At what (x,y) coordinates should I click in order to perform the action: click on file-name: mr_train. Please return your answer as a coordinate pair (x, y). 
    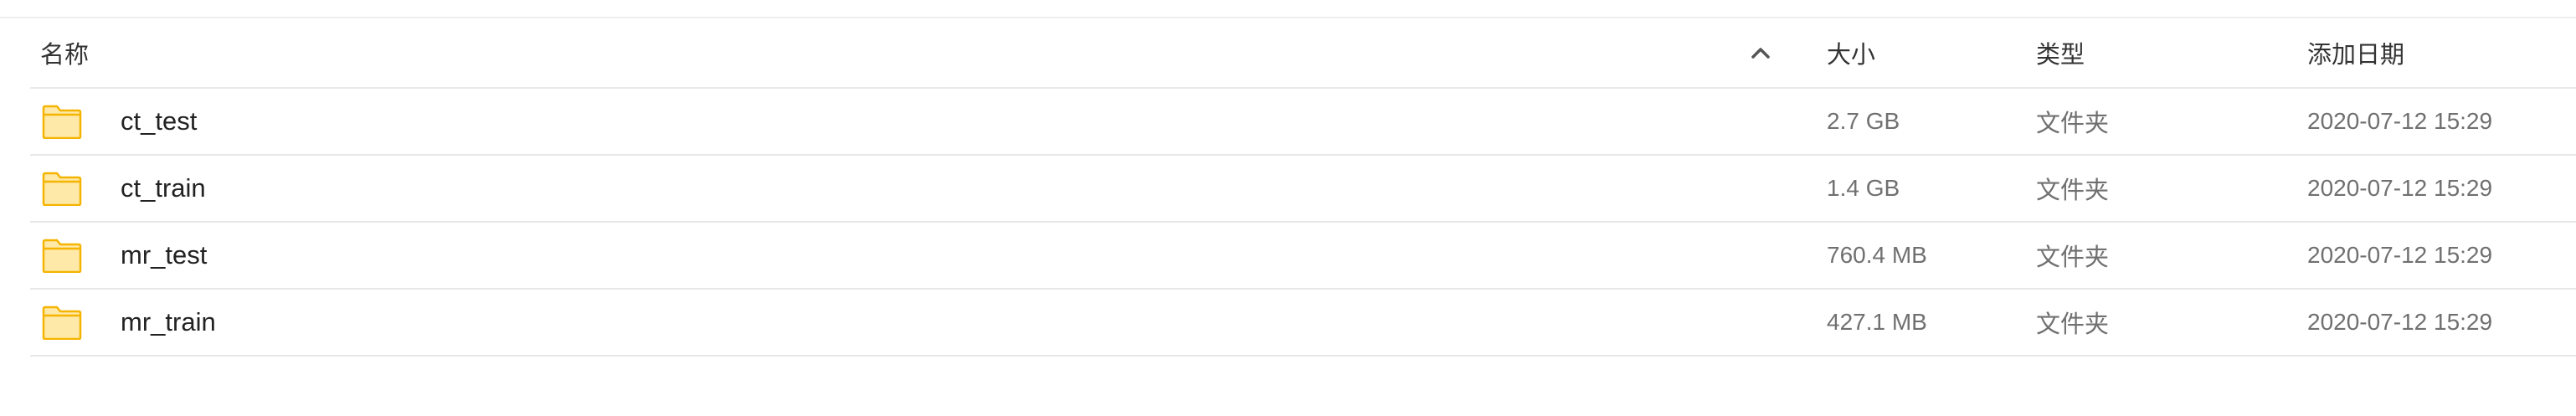
    Looking at the image, I should click on (168, 323).